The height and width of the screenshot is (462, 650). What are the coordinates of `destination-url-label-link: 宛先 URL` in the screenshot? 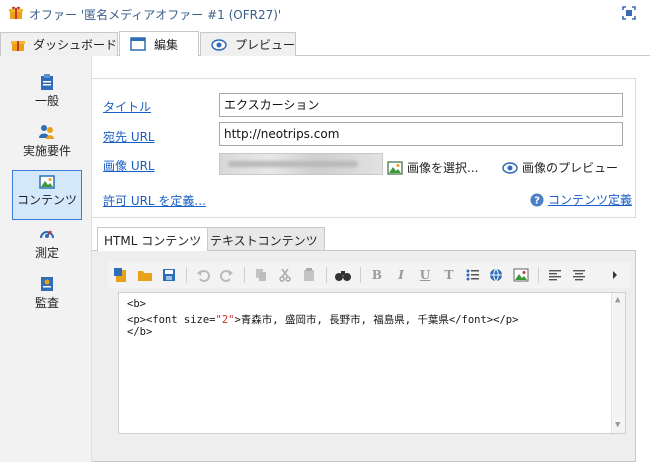 It's located at (129, 136).